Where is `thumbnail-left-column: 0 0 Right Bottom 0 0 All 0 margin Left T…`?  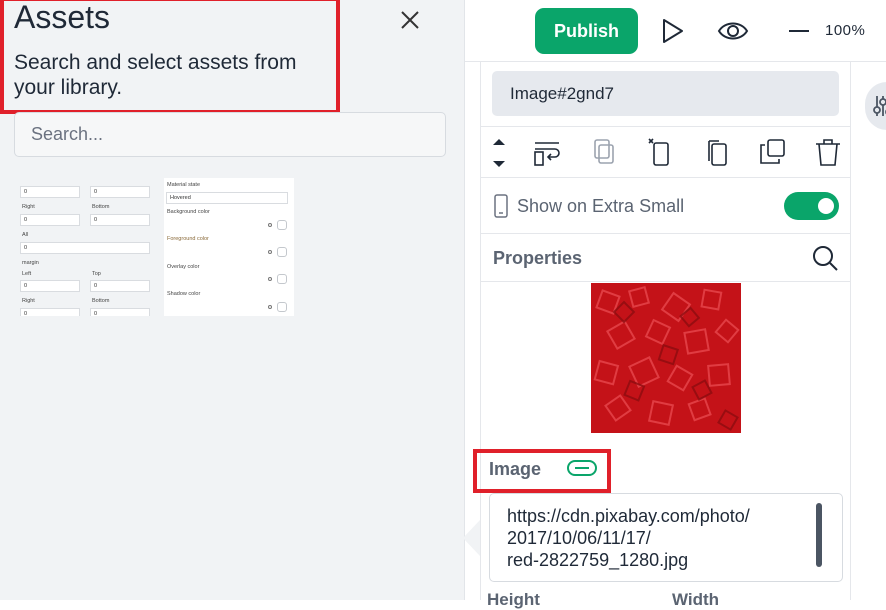
thumbnail-left-column: 0 0 Right Bottom 0 0 All 0 margin Left T… is located at coordinates (90, 247).